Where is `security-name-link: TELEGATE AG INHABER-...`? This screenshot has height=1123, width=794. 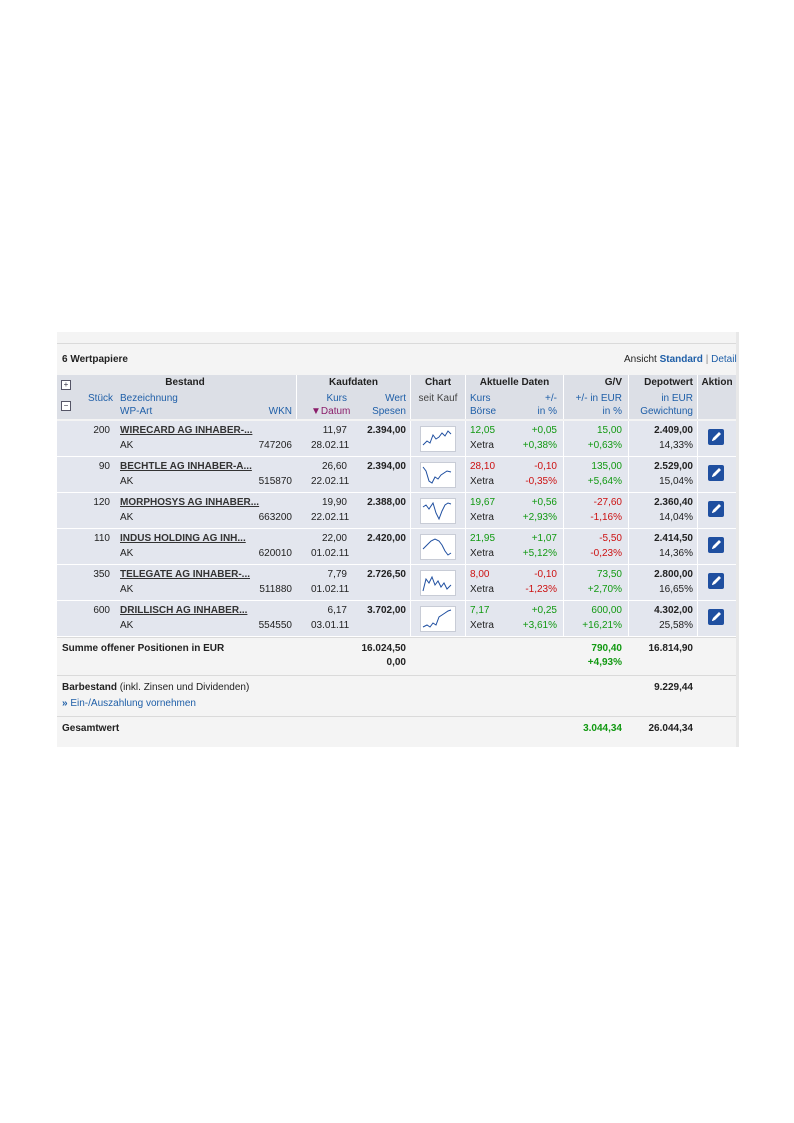
security-name-link: TELEGATE AG INHABER-... is located at coordinates (185, 575).